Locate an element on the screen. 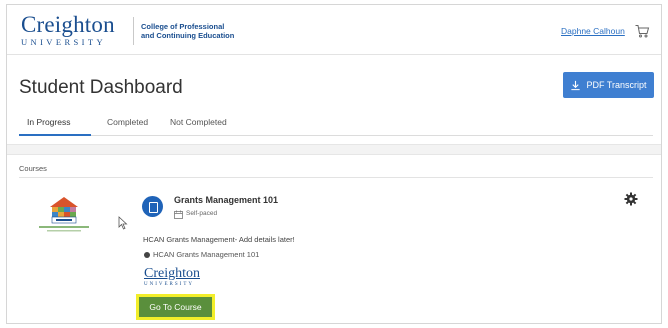  calendar-icon is located at coordinates (178, 214).